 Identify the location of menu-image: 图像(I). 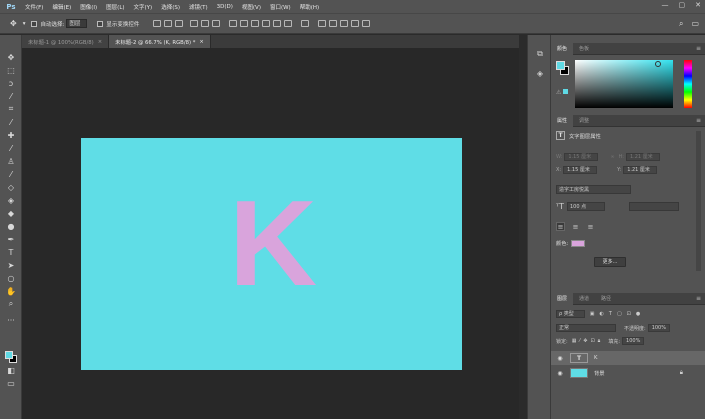
(88, 7).